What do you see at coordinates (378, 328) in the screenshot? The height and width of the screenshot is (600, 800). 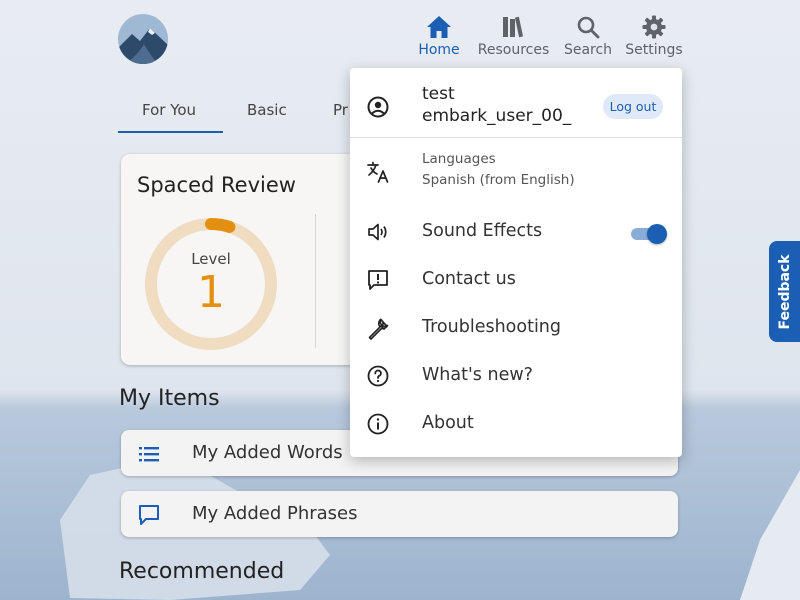 I see `wrench-icon` at bounding box center [378, 328].